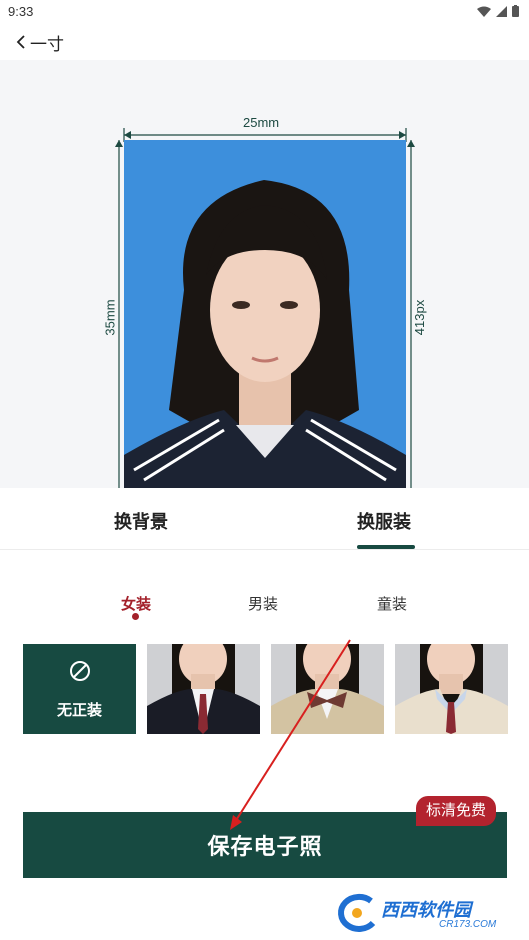 This screenshot has height=940, width=529. What do you see at coordinates (456, 811) in the screenshot?
I see `free-hd-badge: 标清免费` at bounding box center [456, 811].